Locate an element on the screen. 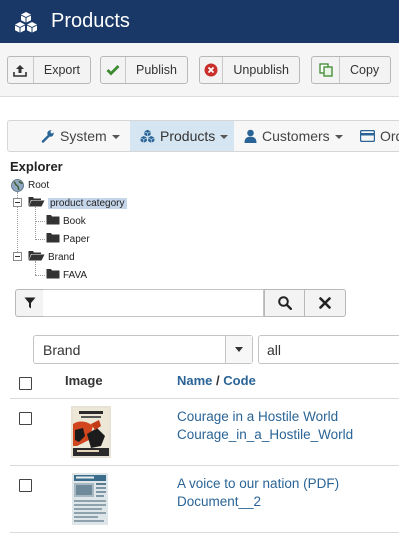  nav-item-orders: Ord is located at coordinates (379, 136).